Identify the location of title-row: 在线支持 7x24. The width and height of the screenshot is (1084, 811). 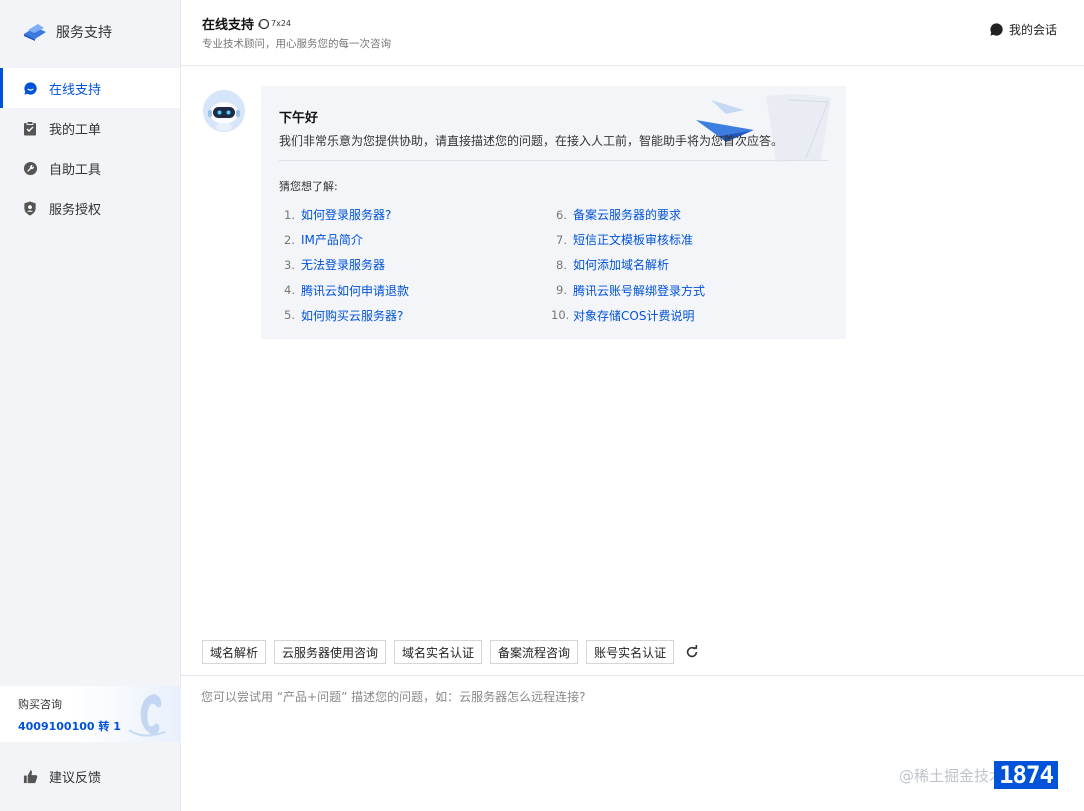
(246, 23).